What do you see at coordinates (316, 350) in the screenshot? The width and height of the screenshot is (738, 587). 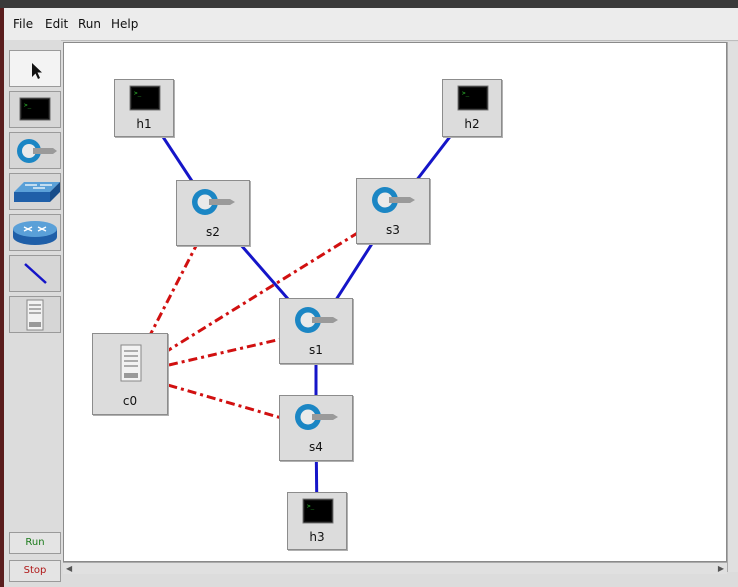 I see `node-label: s1` at bounding box center [316, 350].